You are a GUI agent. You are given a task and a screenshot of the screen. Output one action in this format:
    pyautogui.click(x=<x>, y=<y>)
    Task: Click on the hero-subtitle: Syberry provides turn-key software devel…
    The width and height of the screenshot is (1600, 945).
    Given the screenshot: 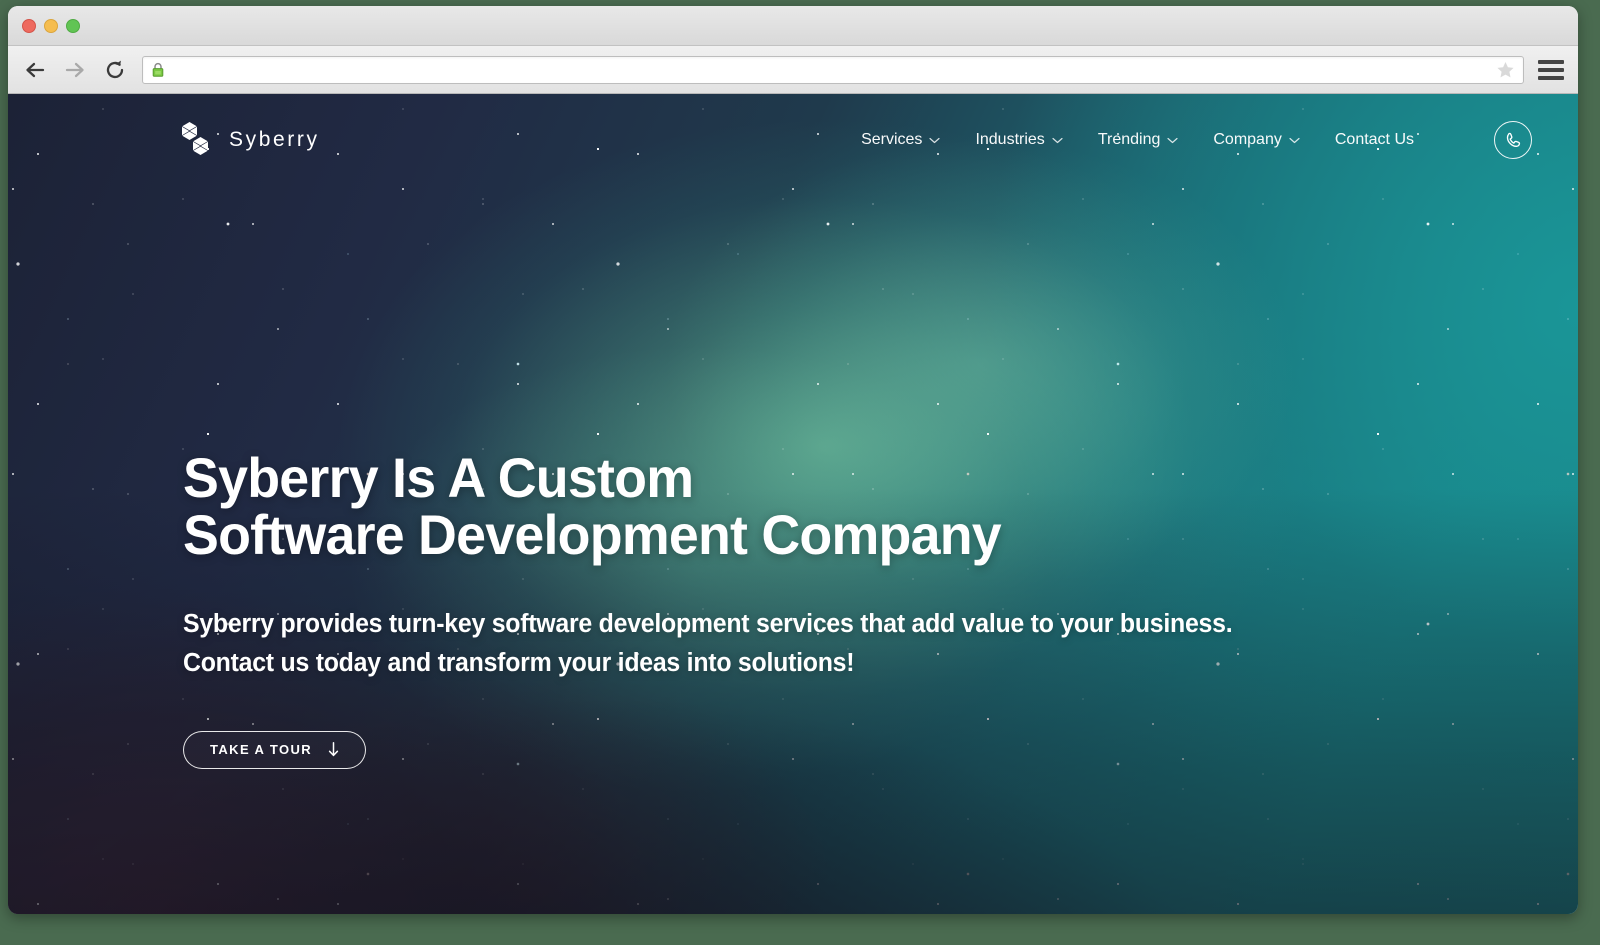 What is the action you would take?
    pyautogui.click(x=708, y=643)
    